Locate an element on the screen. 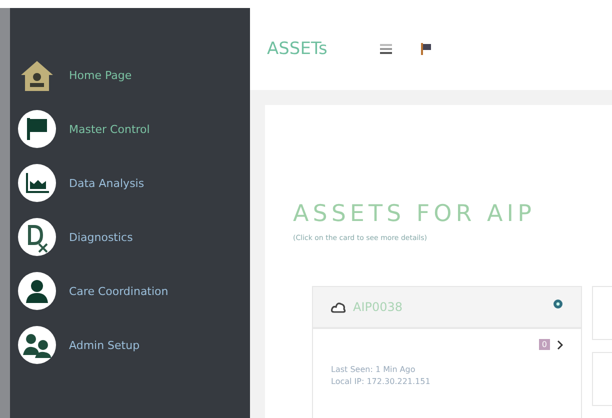 Image resolution: width=612 pixels, height=418 pixels. chart-icon is located at coordinates (37, 183).